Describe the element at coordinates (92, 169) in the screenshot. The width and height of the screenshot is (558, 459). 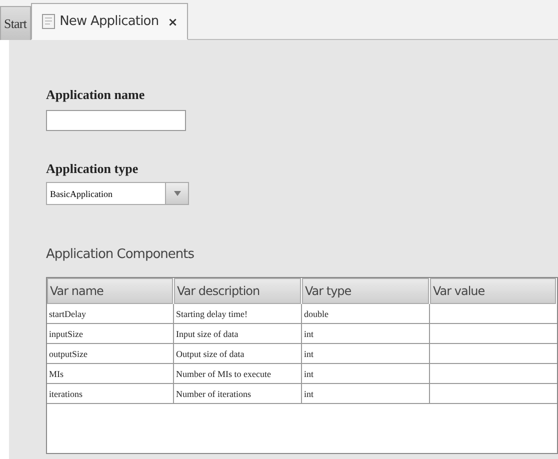
I see `field-label: Application type` at that location.